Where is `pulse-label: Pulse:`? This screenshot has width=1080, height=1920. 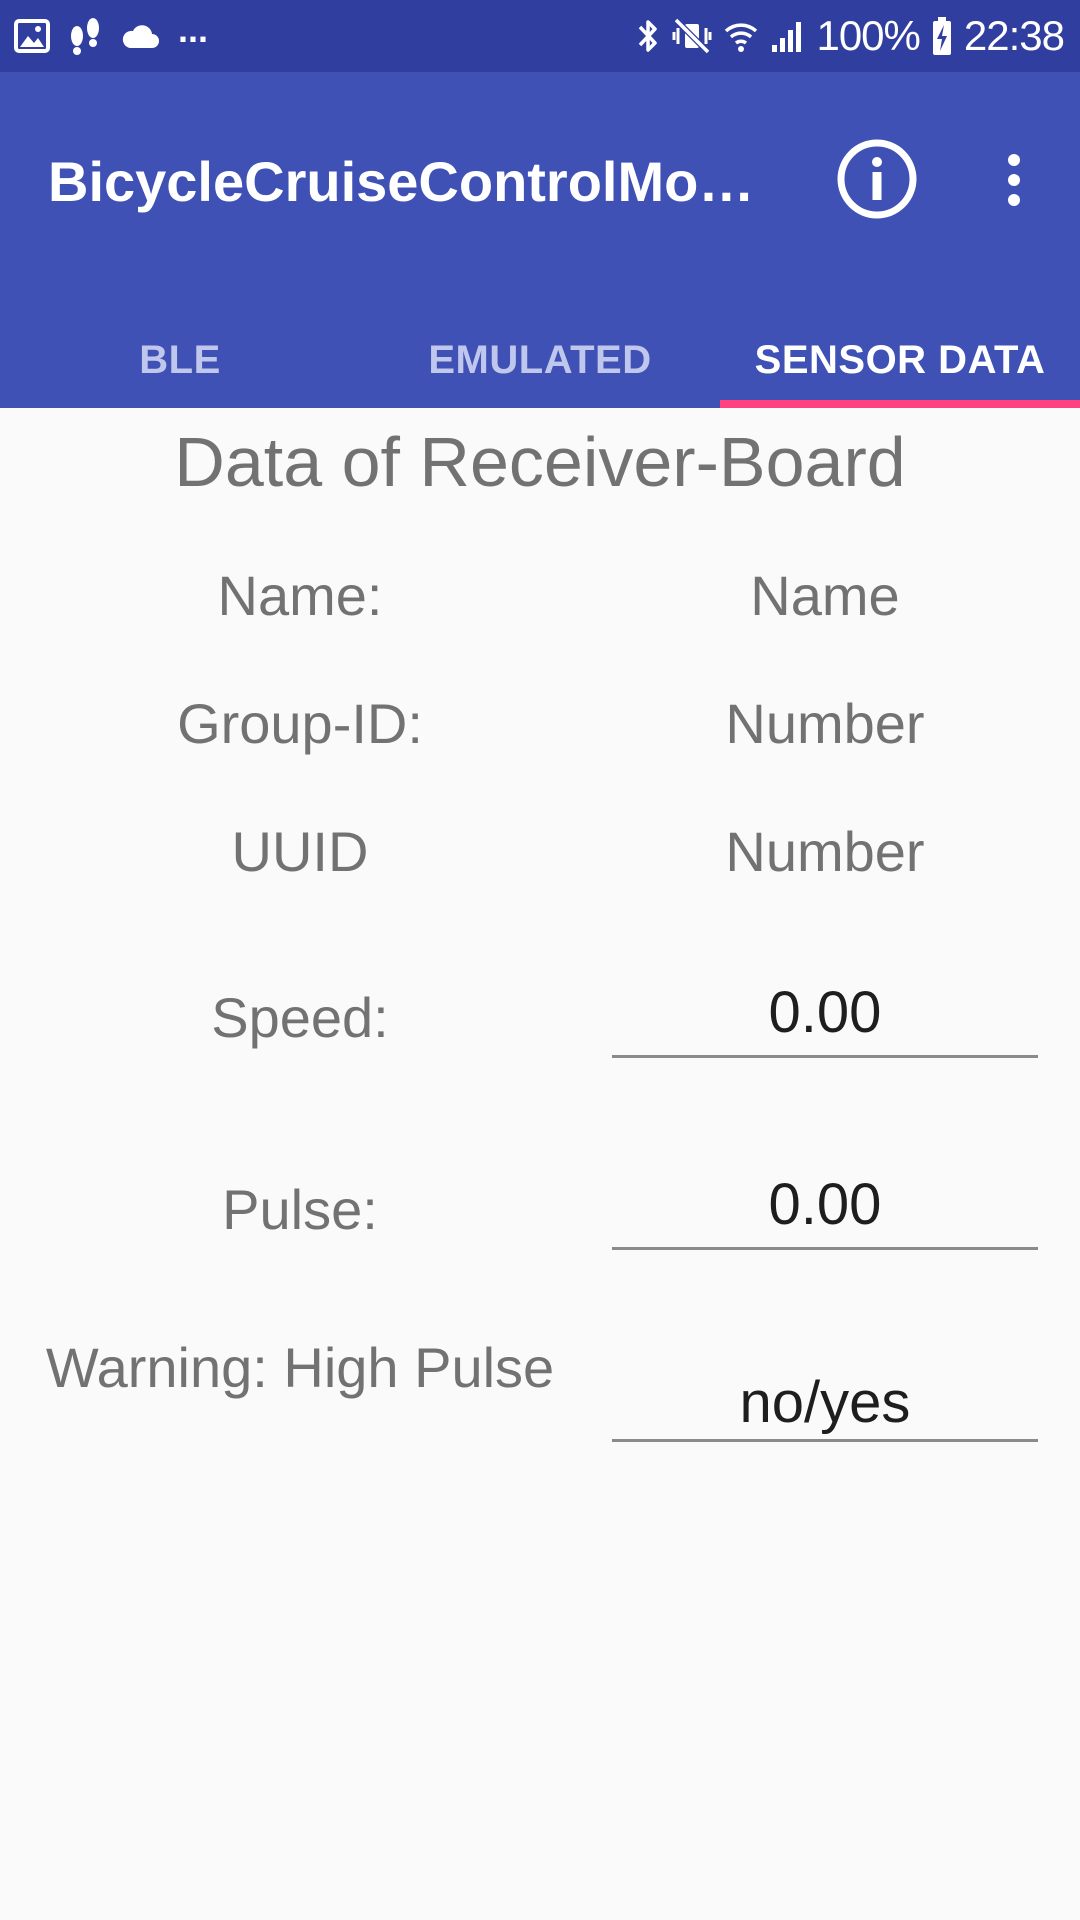
pulse-label: Pulse: is located at coordinates (300, 1209).